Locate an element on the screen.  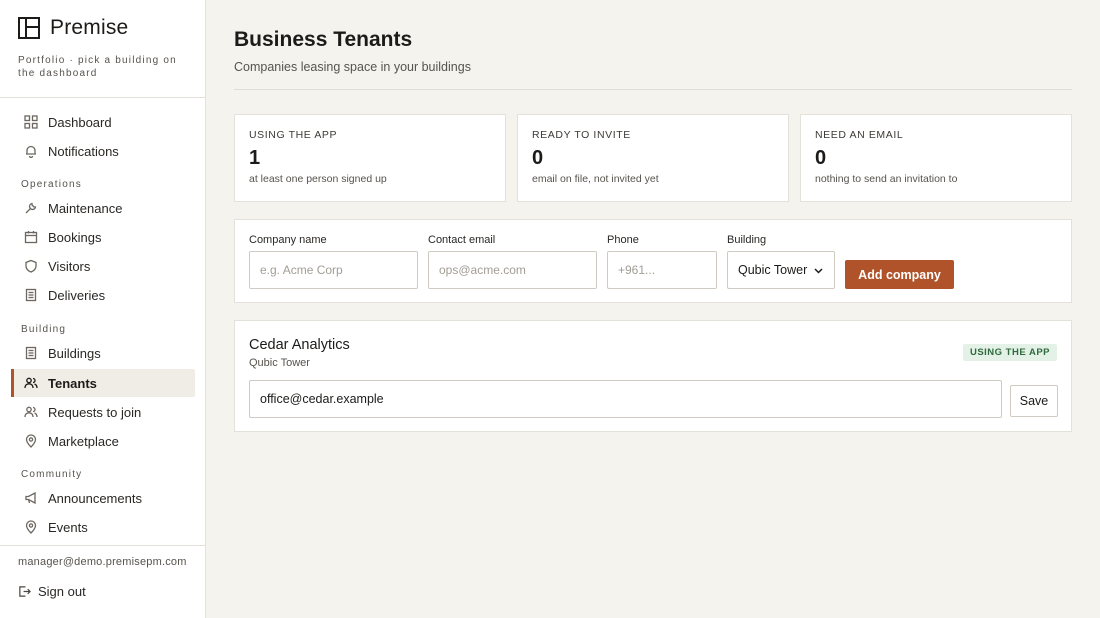
sidebar-item-requests-to-join: Requests to join is located at coordinates (103, 412).